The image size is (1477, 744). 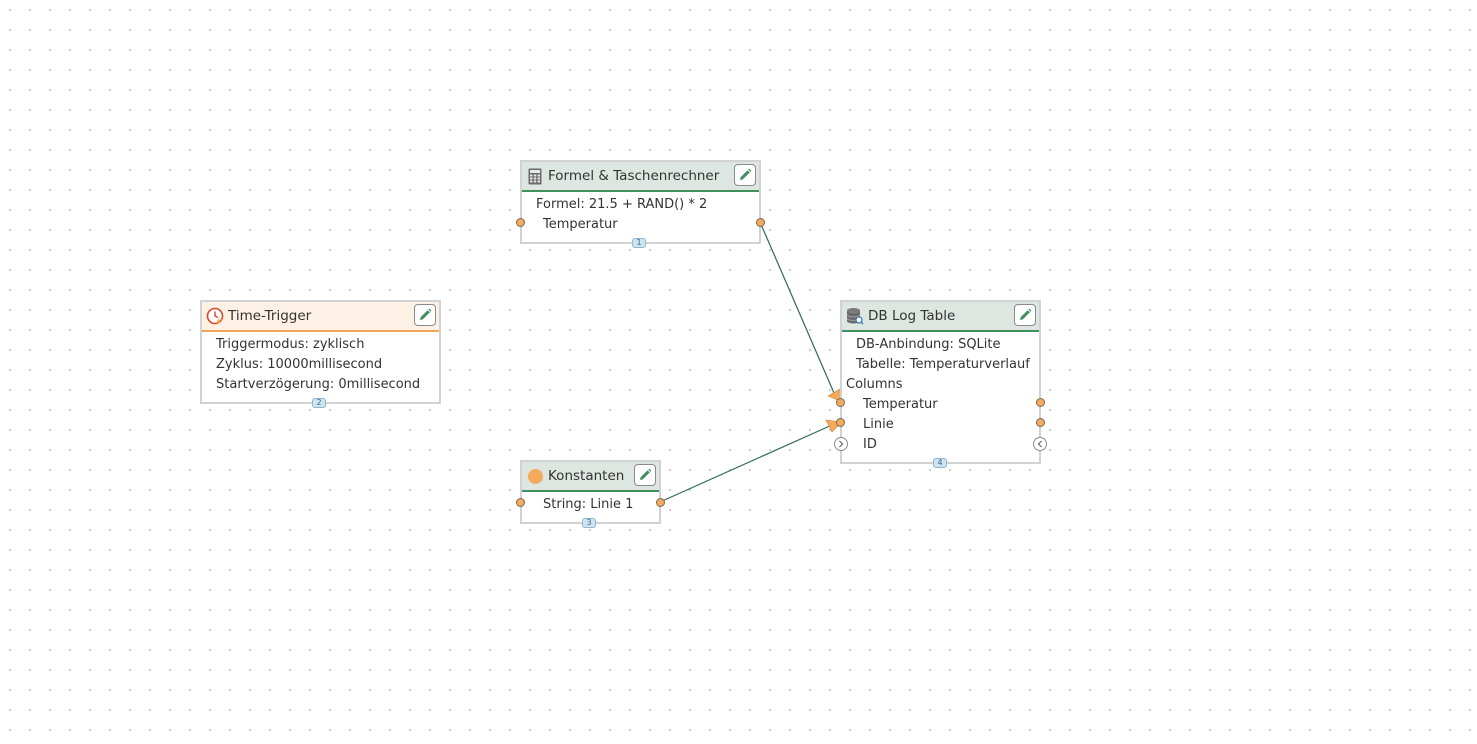 What do you see at coordinates (639, 243) in the screenshot?
I see `node-number-badge: 1` at bounding box center [639, 243].